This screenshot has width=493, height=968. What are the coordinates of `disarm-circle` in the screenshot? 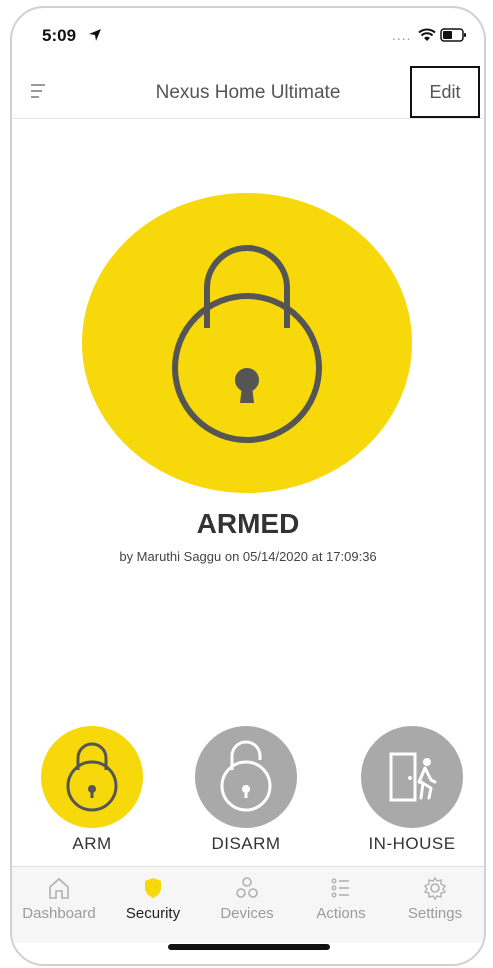 It's located at (246, 777).